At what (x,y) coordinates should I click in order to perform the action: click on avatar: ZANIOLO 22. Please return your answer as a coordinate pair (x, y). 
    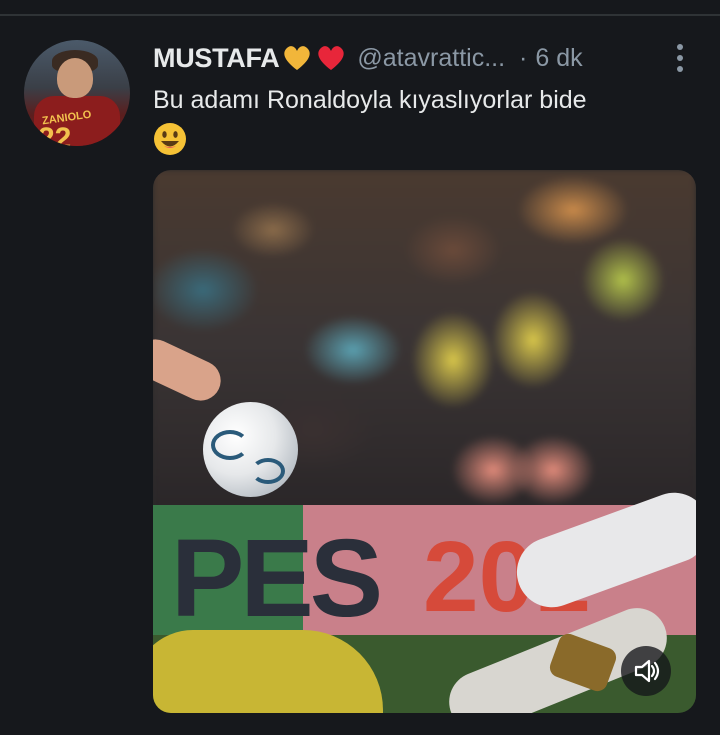
    Looking at the image, I should click on (77, 93).